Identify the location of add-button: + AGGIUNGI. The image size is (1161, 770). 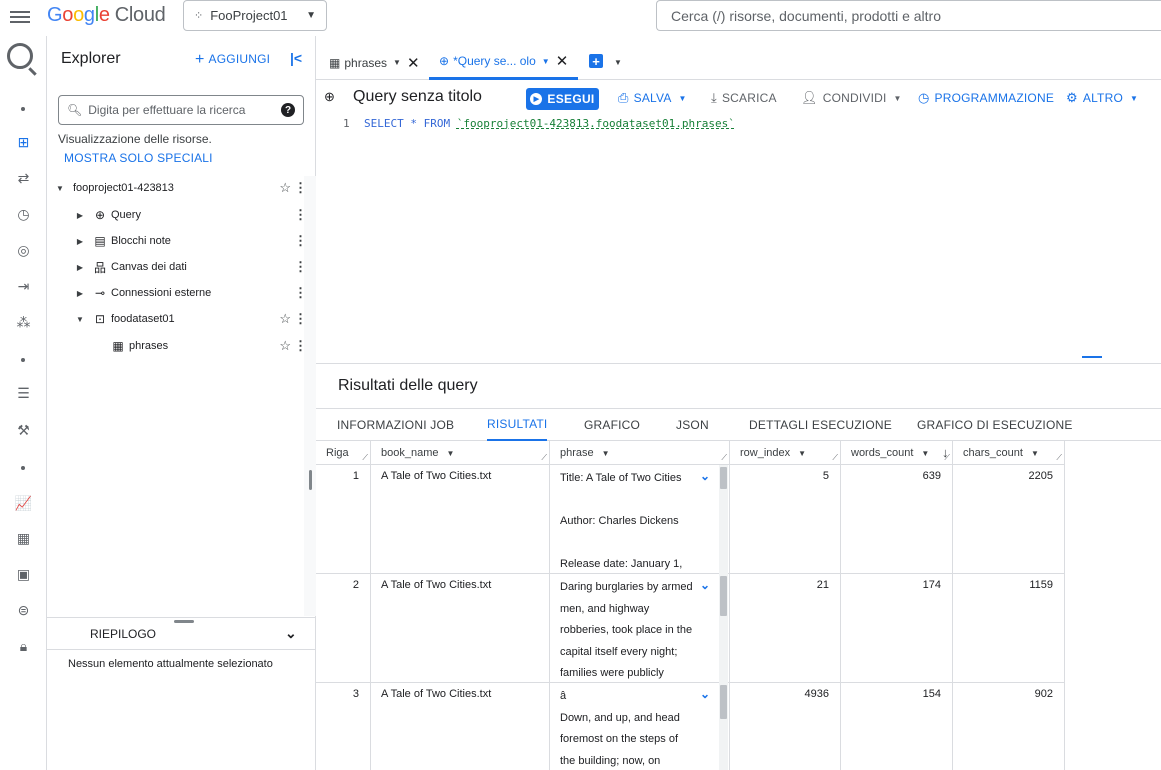
(232, 60).